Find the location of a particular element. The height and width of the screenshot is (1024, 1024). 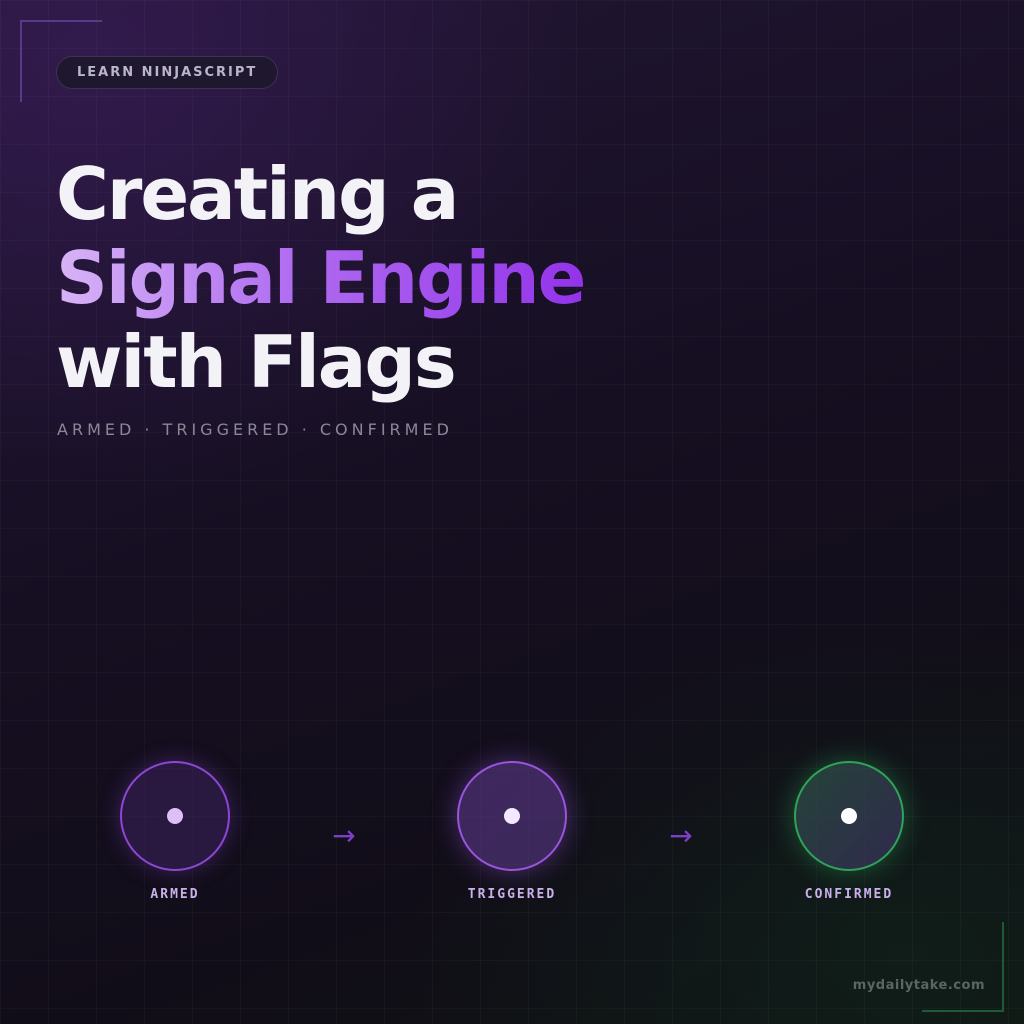

state-triggered-label: TRIGGERED is located at coordinates (512, 894).